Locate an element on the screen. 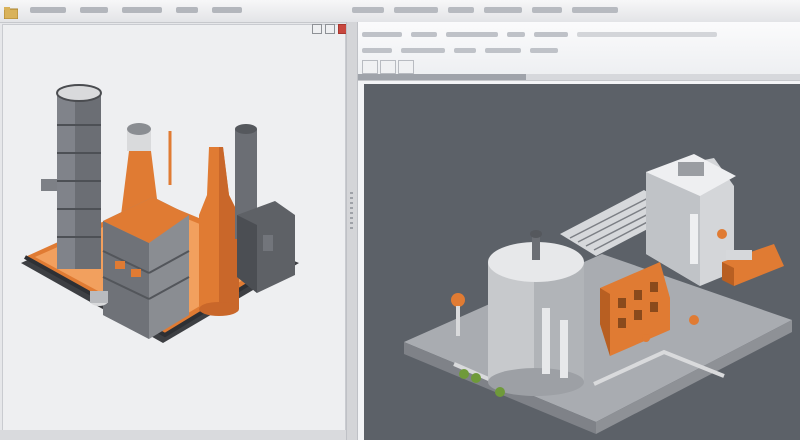 The height and width of the screenshot is (440, 800). splitter-grip-icon is located at coordinates (351, 212).